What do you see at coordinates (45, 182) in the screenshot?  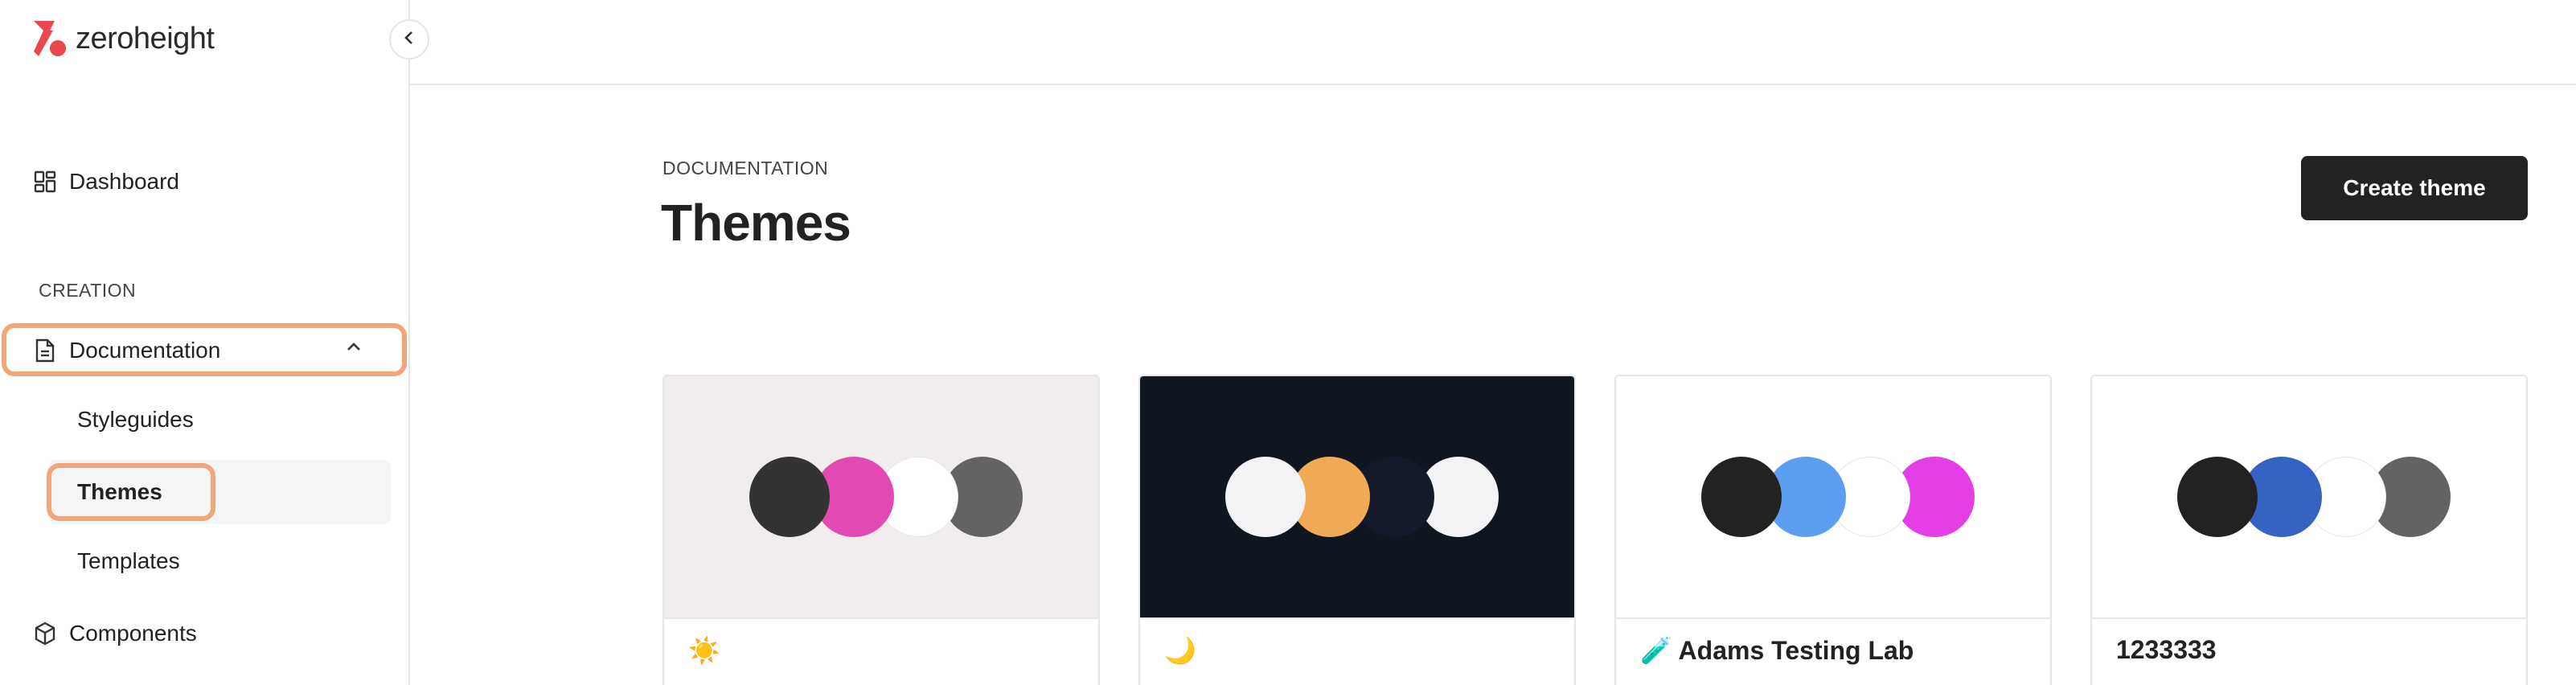 I see `dashboard-icon` at bounding box center [45, 182].